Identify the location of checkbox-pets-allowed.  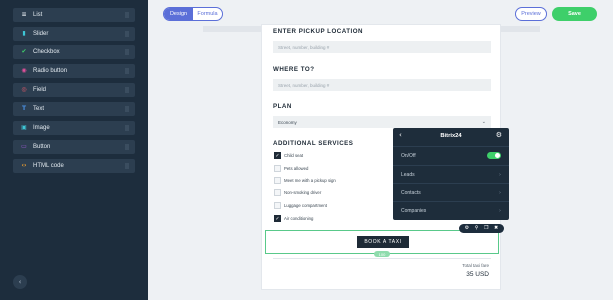
(277, 168).